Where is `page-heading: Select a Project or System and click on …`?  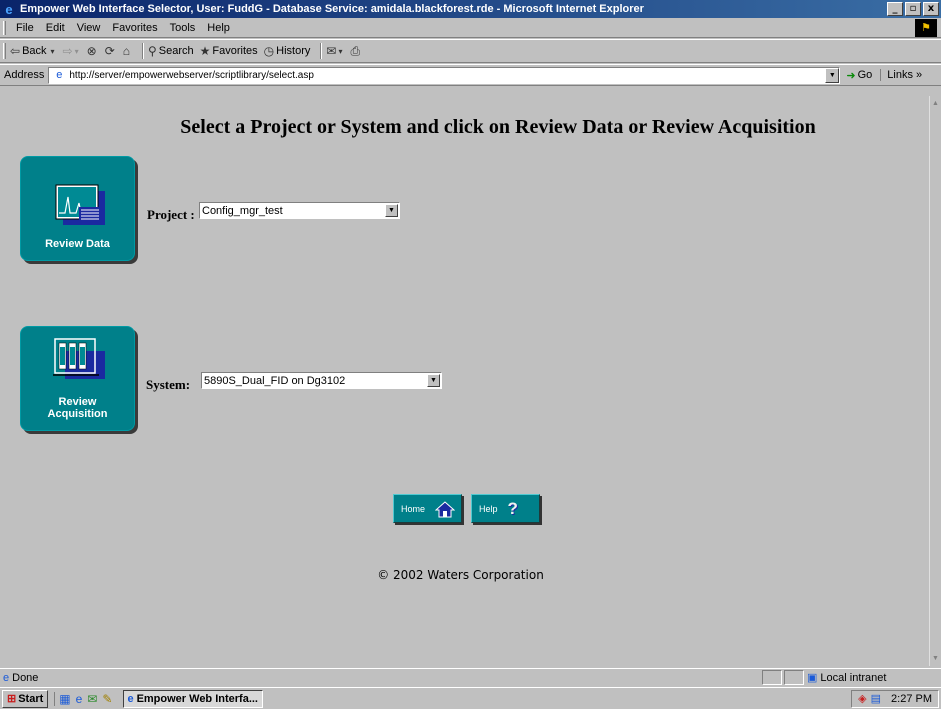 page-heading: Select a Project or System and click on … is located at coordinates (498, 127).